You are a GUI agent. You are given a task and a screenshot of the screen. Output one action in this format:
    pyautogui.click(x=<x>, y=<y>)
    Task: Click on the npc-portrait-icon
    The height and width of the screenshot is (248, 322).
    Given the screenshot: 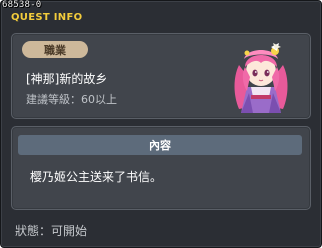 What is the action you would take?
    pyautogui.click(x=261, y=78)
    